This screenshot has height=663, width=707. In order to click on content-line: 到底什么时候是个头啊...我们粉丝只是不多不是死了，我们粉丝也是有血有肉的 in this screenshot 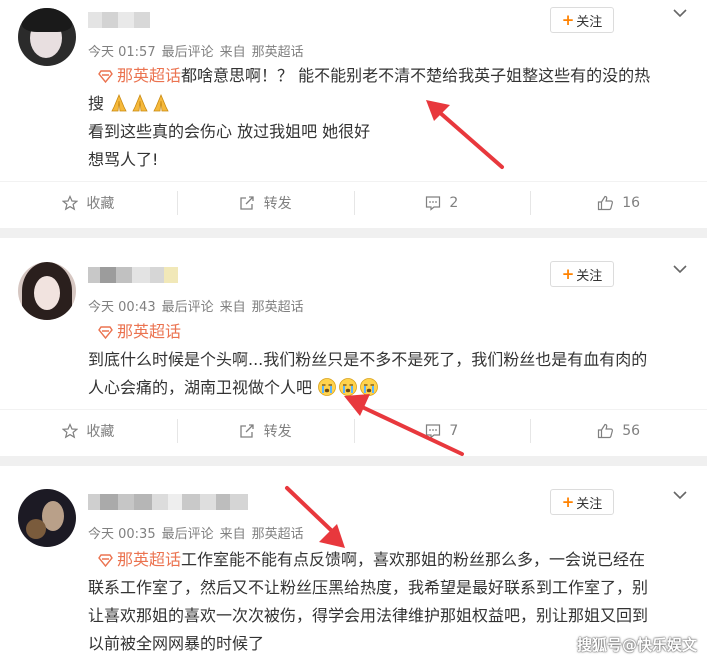, I will do `click(368, 359)`.